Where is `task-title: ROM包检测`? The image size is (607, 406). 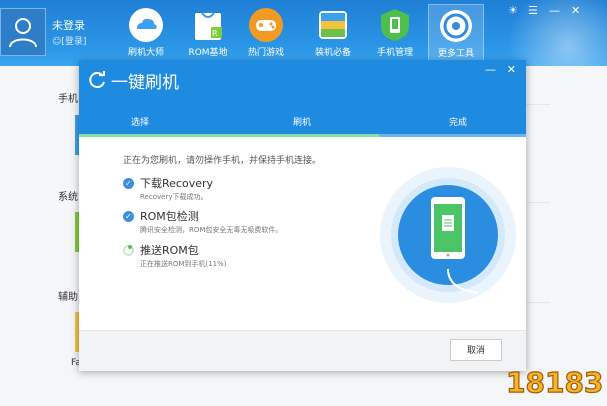
task-title: ROM包检测 is located at coordinates (169, 216).